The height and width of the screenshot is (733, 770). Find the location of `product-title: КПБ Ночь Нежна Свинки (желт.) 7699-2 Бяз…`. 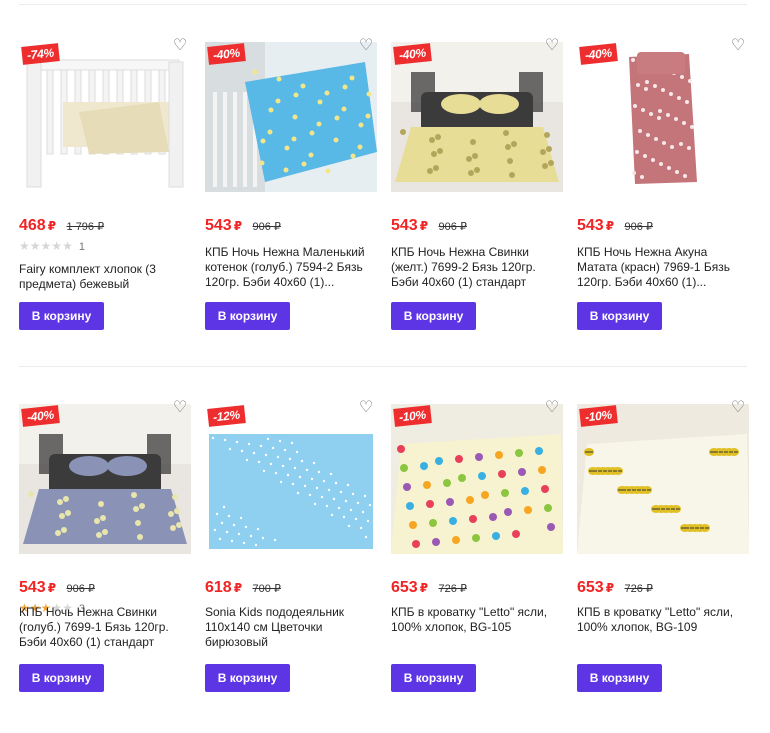

product-title: КПБ Ночь Нежна Свинки (желт.) 7699-2 Бяз… is located at coordinates (477, 267).